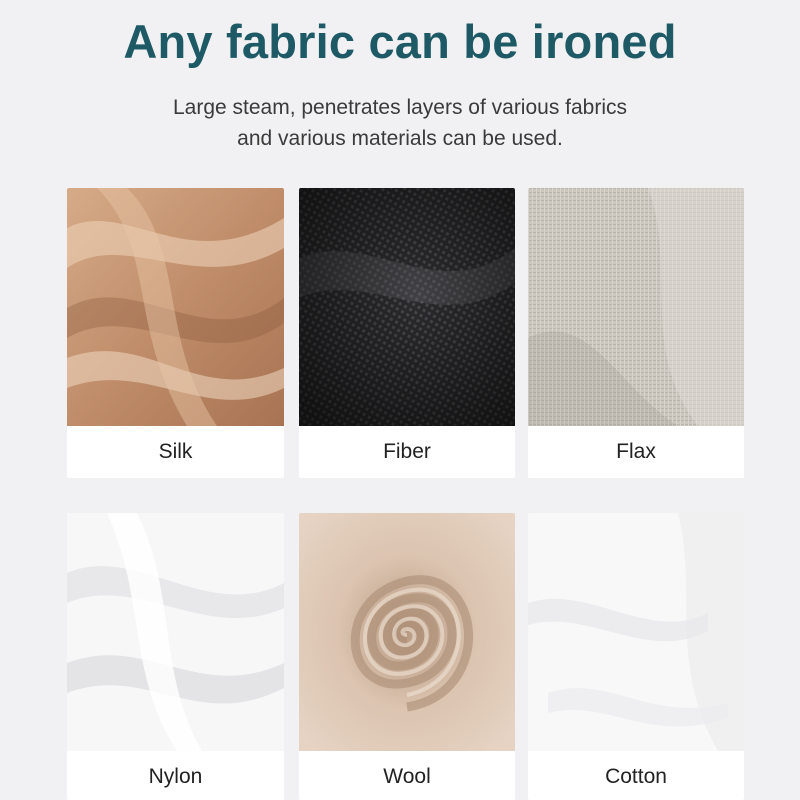 The image size is (800, 800). I want to click on fabric-card-flax: Flax, so click(636, 333).